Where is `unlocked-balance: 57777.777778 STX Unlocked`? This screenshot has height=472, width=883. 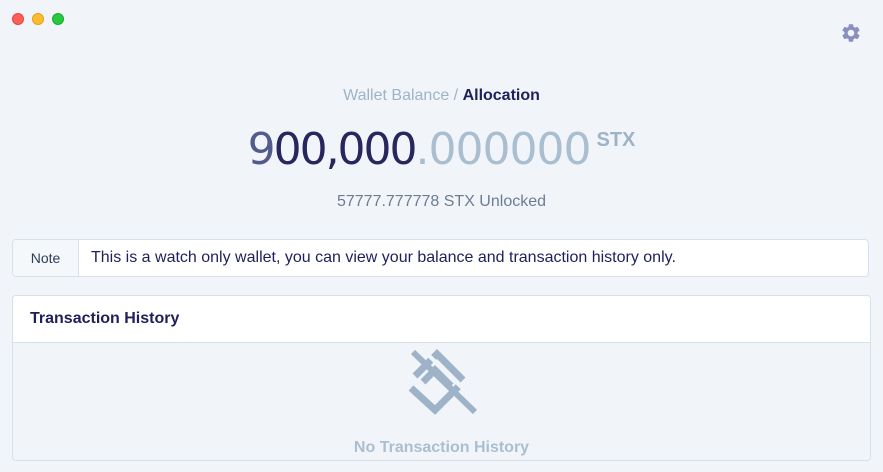
unlocked-balance: 57777.777778 STX Unlocked is located at coordinates (441, 201).